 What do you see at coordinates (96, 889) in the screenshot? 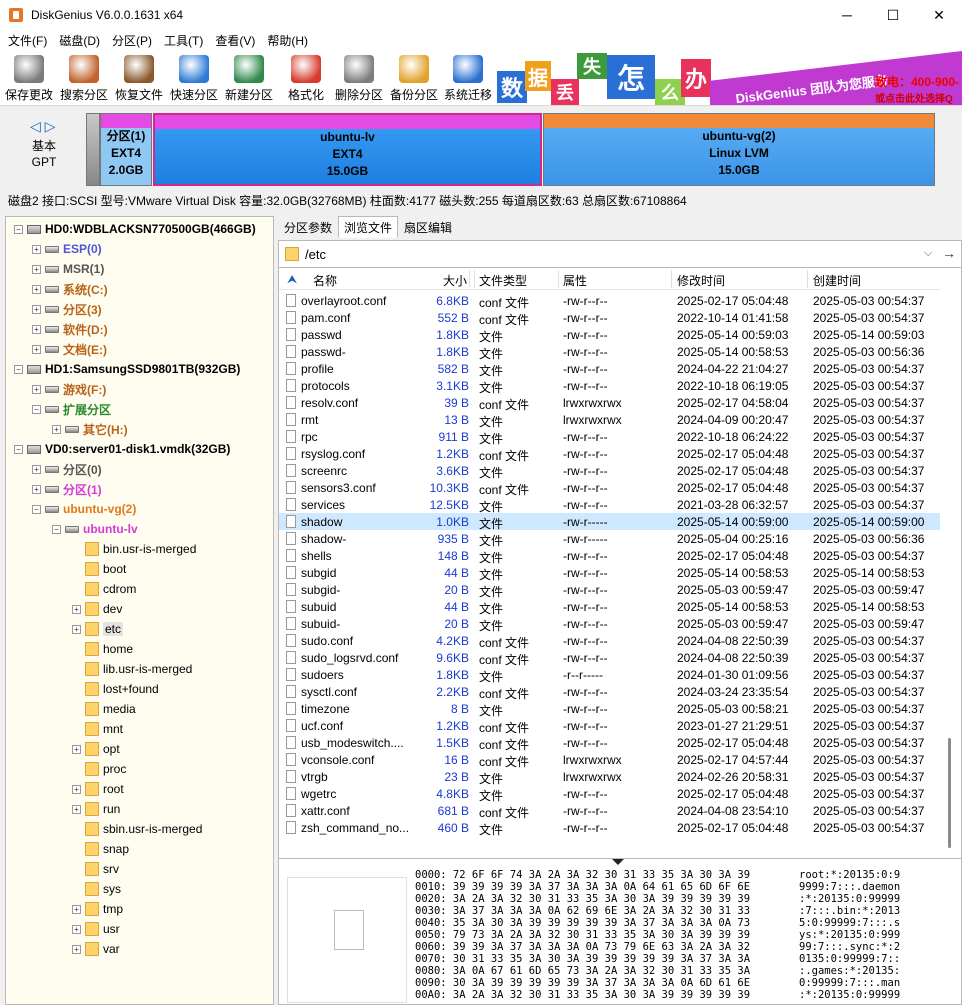
I see `tree-node: sys` at bounding box center [96, 889].